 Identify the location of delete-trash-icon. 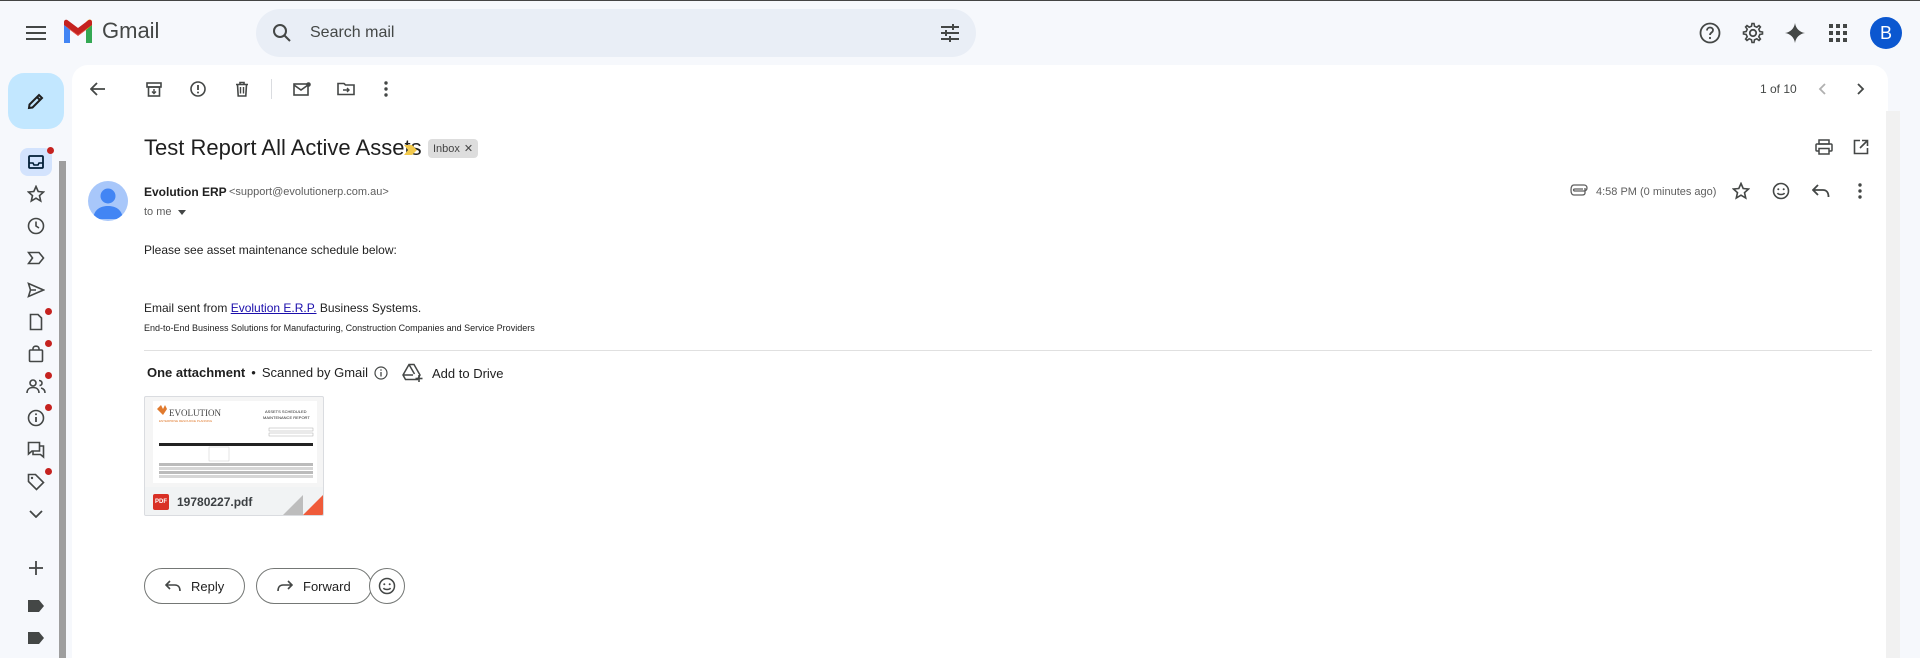
(242, 89).